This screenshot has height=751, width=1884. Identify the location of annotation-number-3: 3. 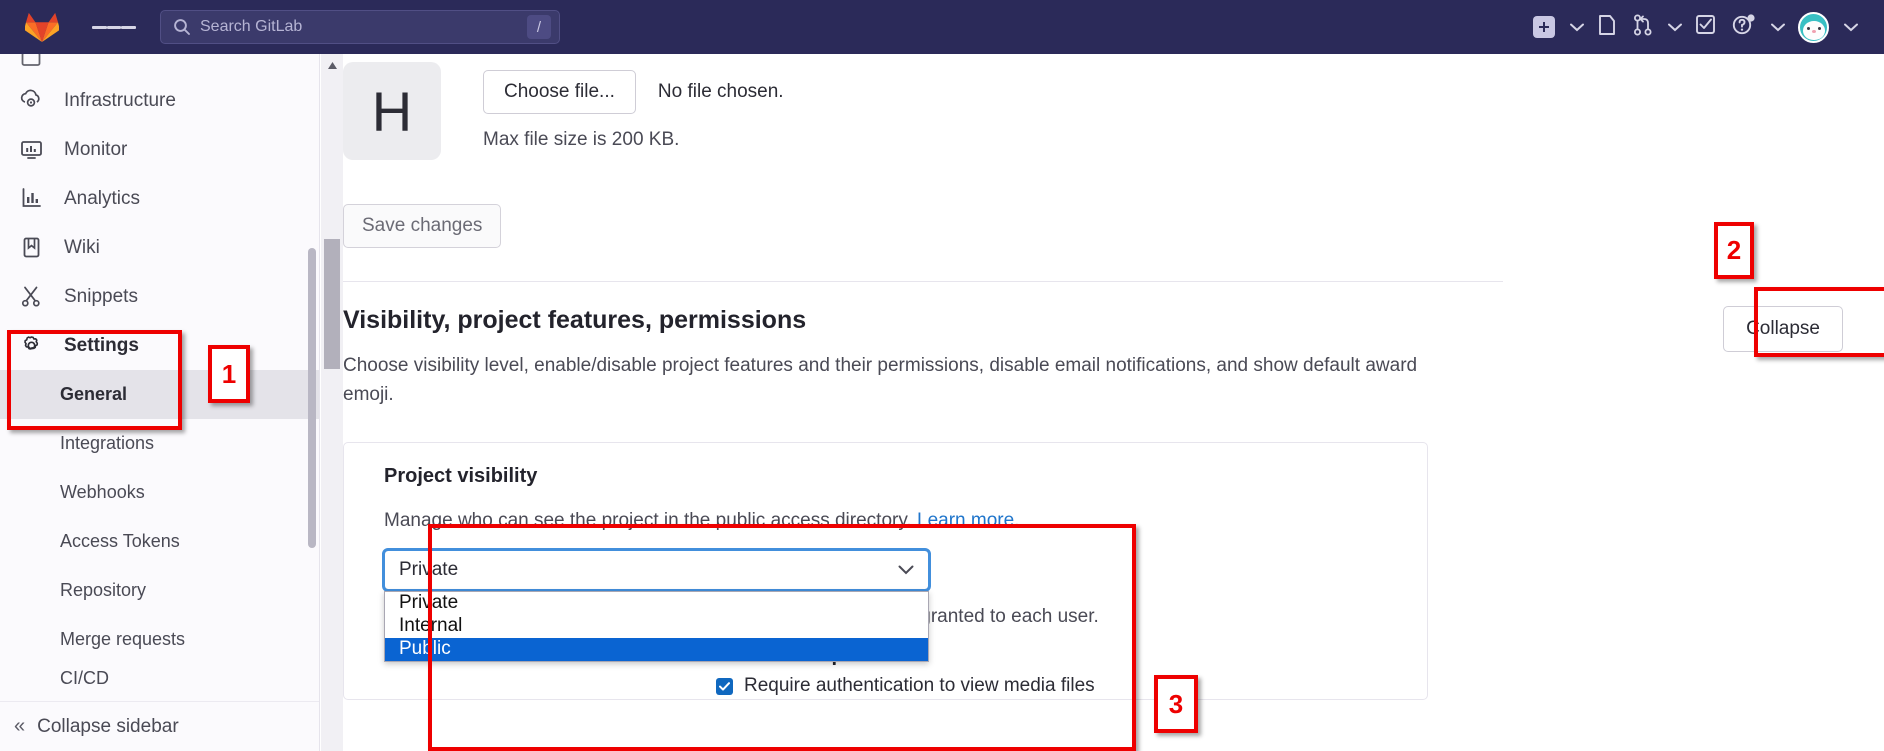
(1176, 704).